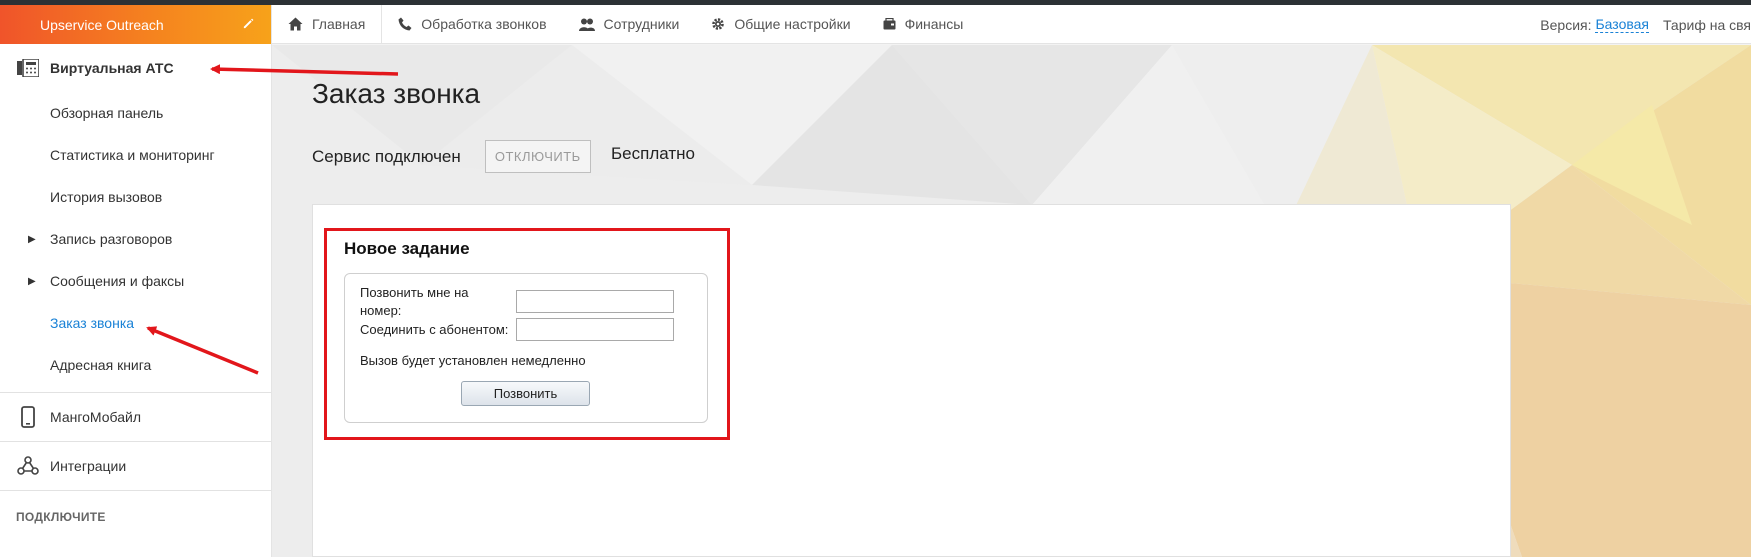  I want to click on nav-employees: Сотрудники, so click(629, 24).